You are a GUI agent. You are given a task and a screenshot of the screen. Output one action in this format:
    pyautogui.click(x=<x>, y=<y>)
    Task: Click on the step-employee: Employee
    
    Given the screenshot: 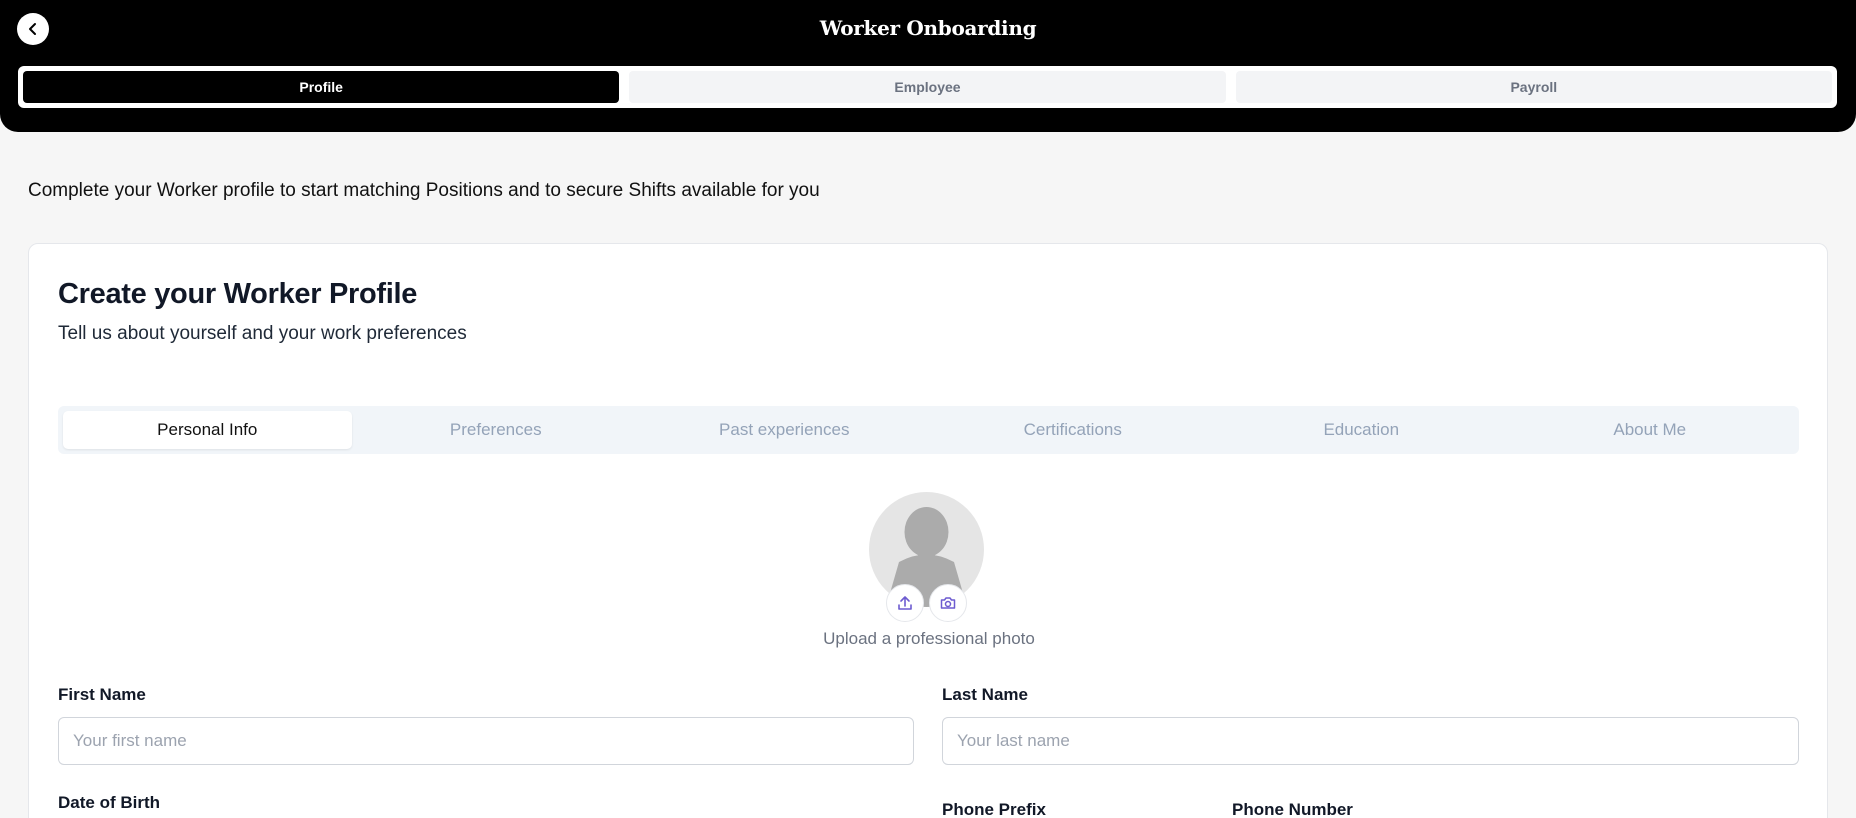 What is the action you would take?
    pyautogui.click(x=927, y=87)
    